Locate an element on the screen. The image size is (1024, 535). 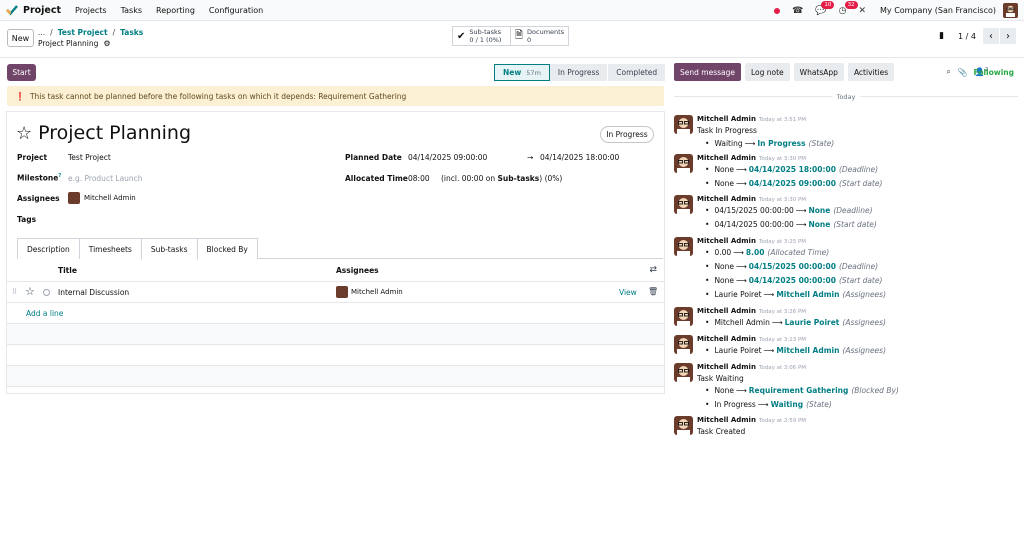
menu-tasks: Tasks is located at coordinates (131, 10).